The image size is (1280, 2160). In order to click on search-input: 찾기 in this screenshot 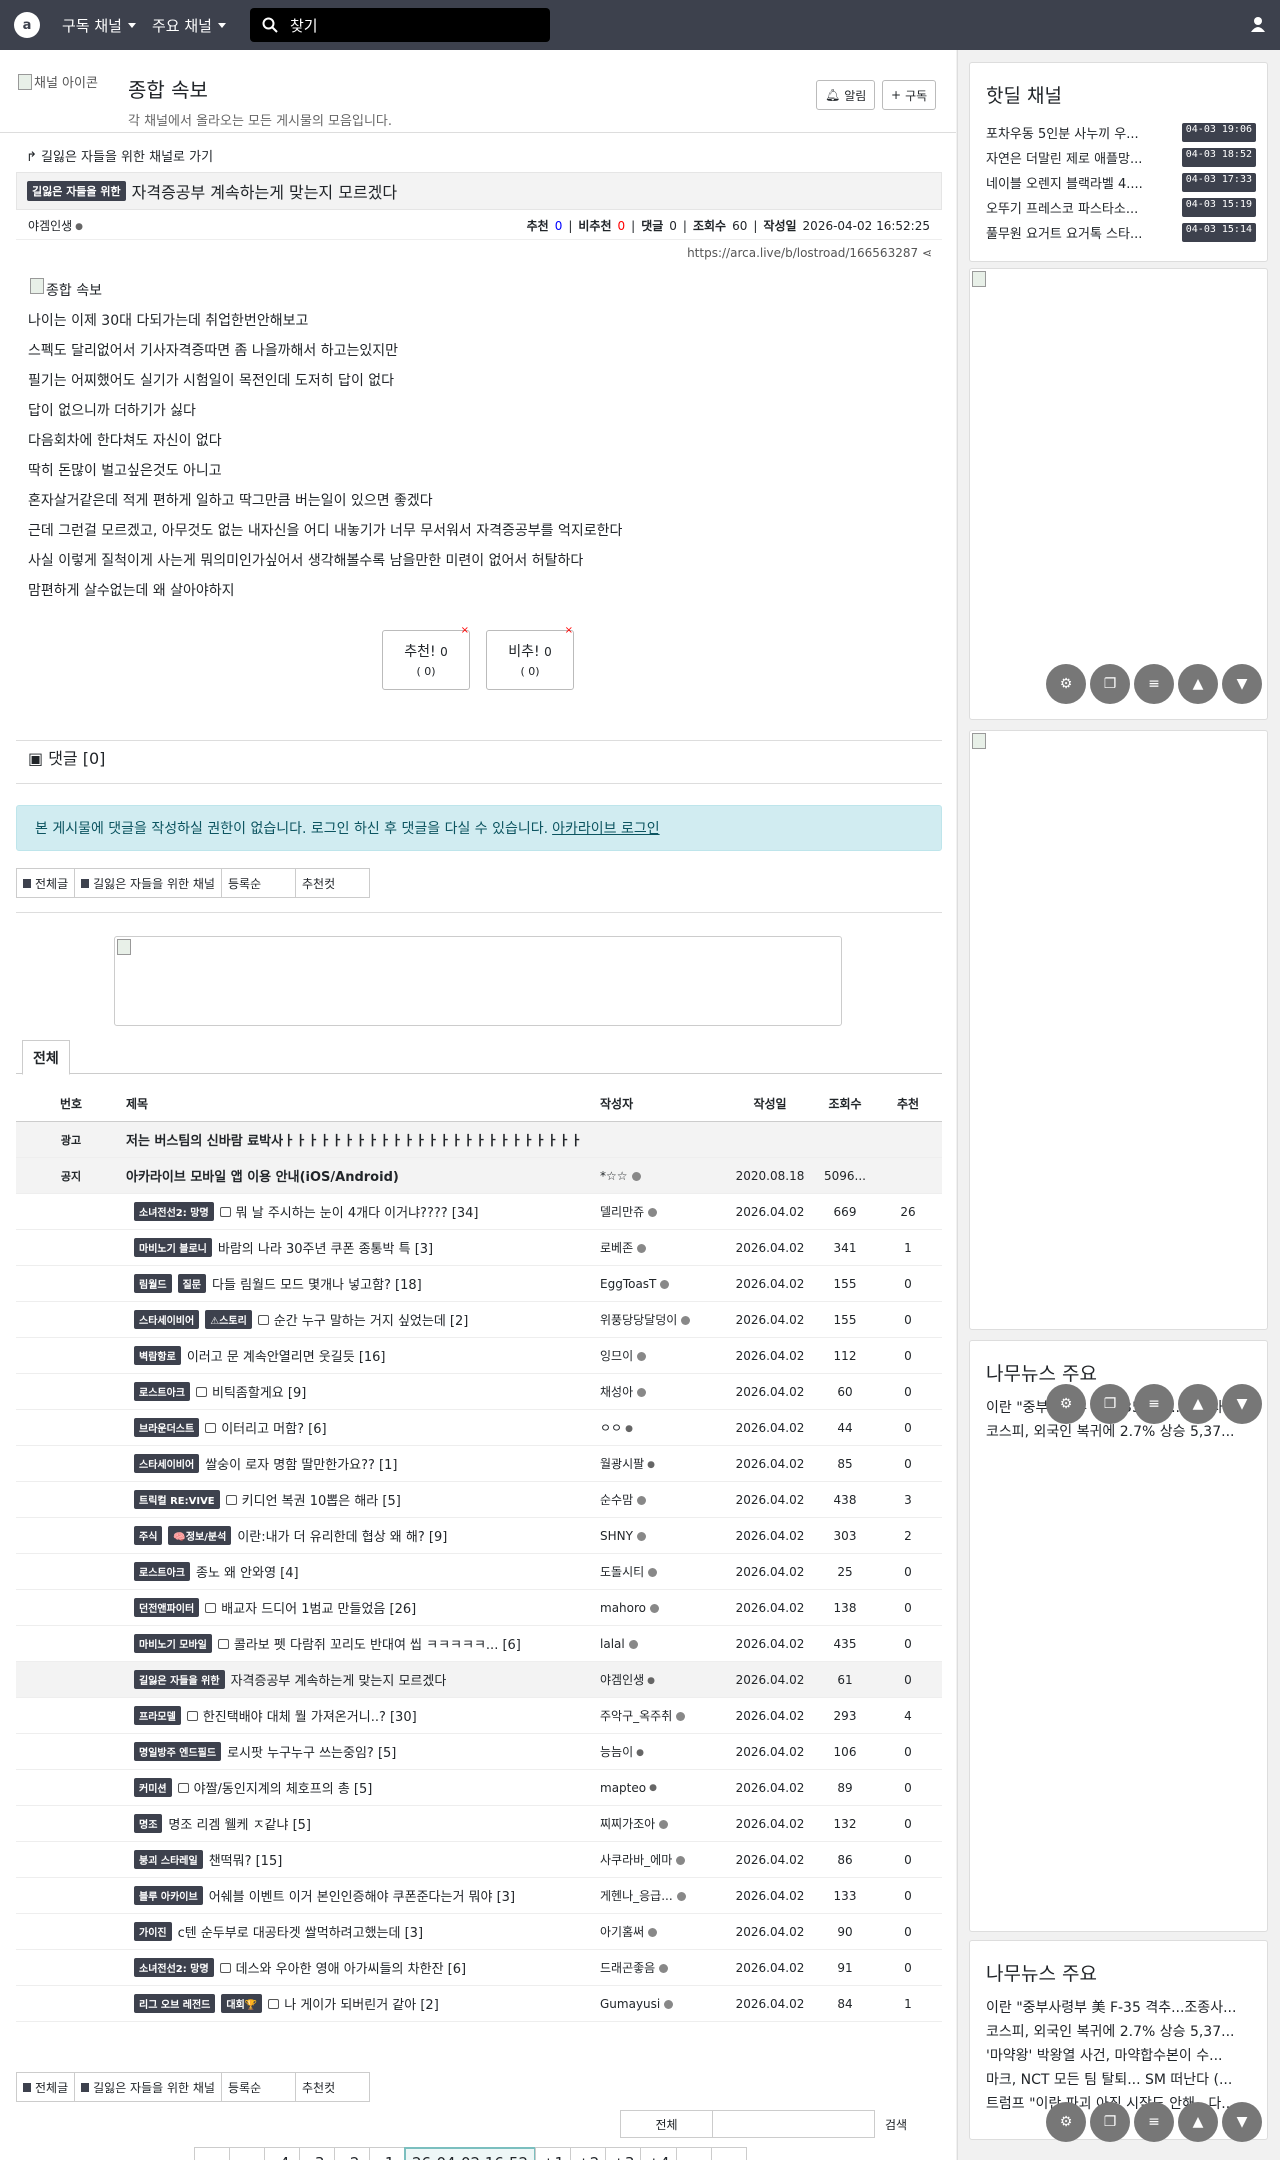, I will do `click(399, 25)`.